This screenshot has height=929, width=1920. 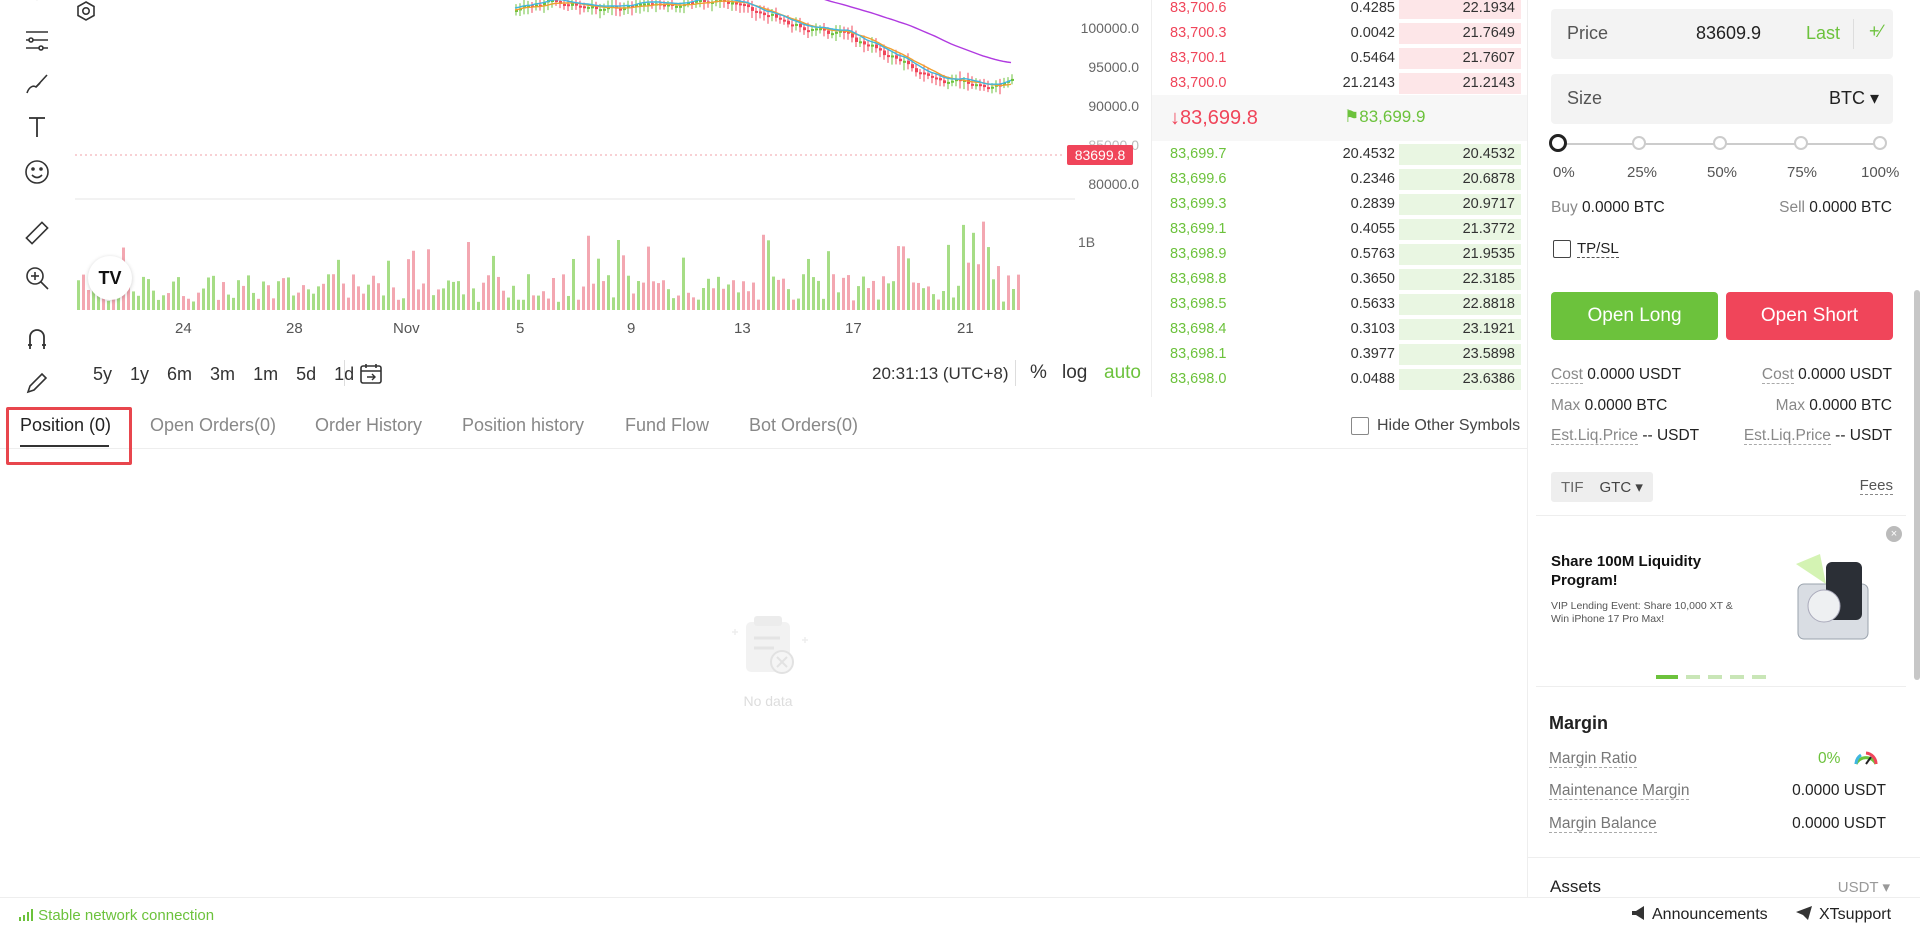 I want to click on tab-open-orders: Open Orders(0), so click(x=213, y=425).